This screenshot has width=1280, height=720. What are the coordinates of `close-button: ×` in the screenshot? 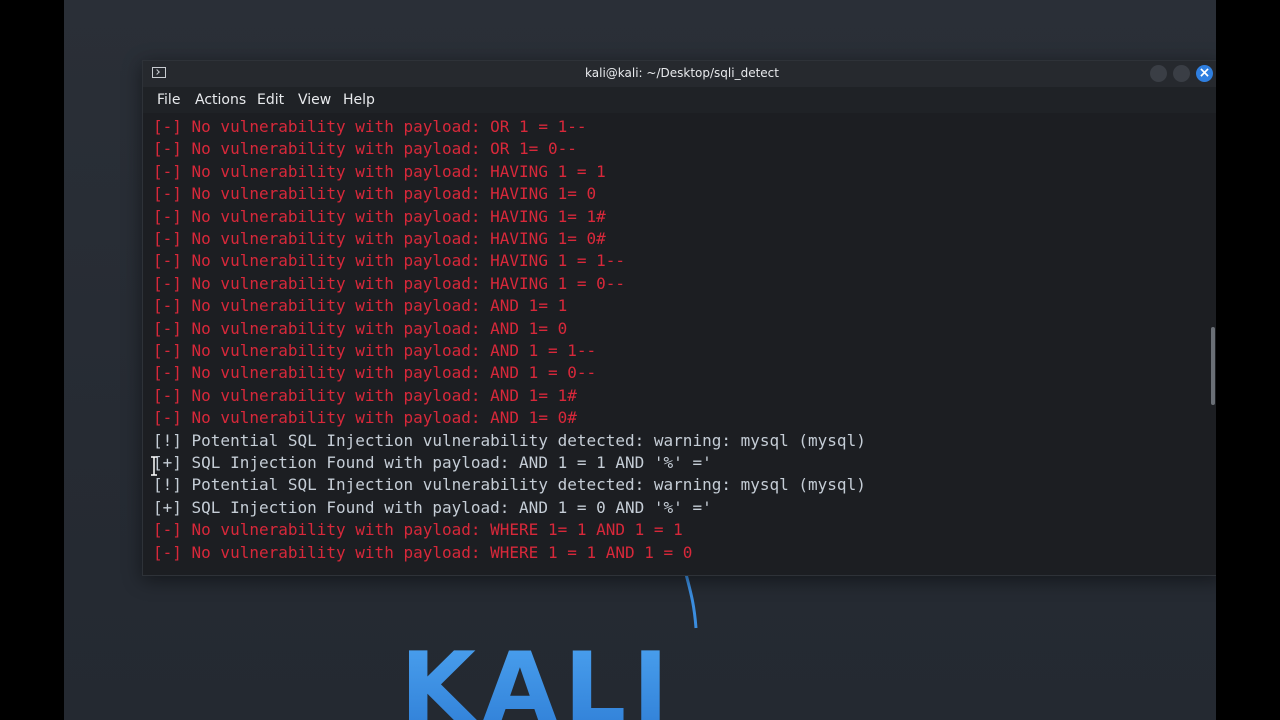 It's located at (1204, 73).